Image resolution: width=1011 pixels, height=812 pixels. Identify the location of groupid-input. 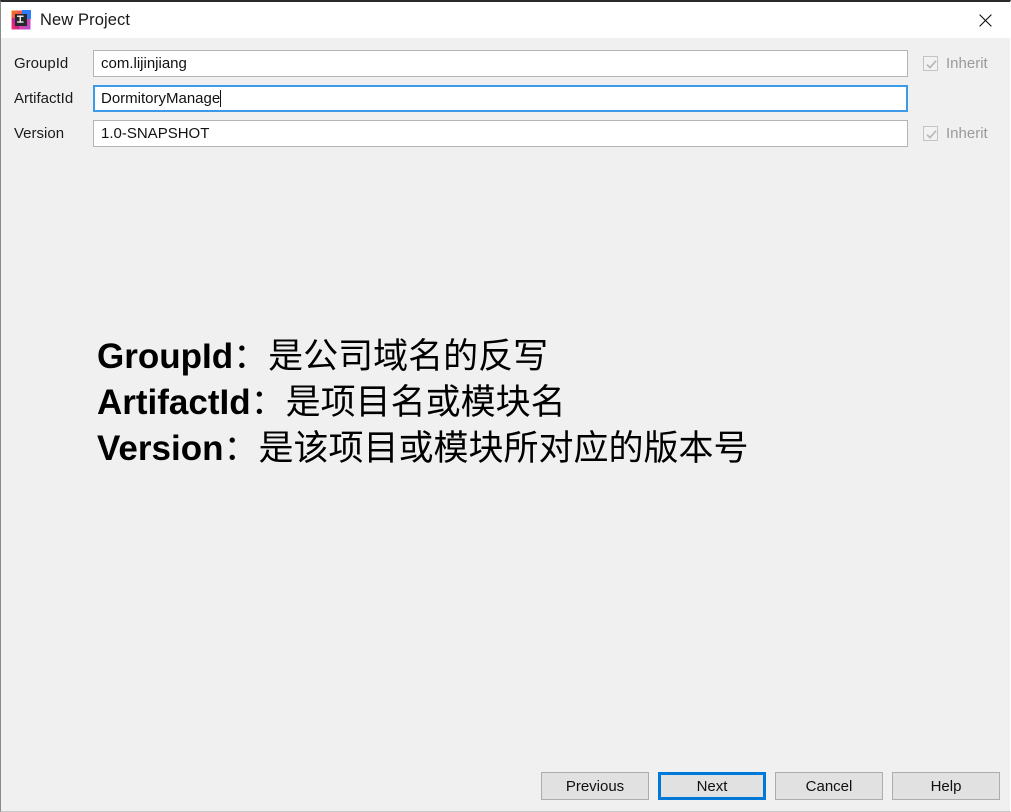
(500, 63).